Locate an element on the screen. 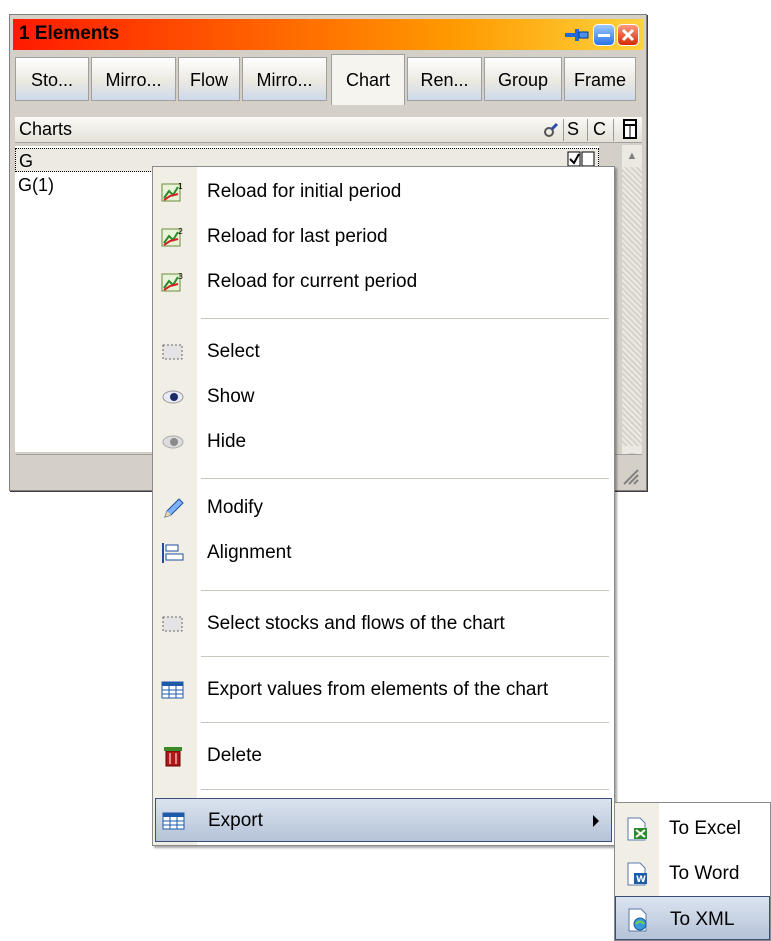 The image size is (771, 941). menu-item-label: Export values from elements of the chart is located at coordinates (378, 689).